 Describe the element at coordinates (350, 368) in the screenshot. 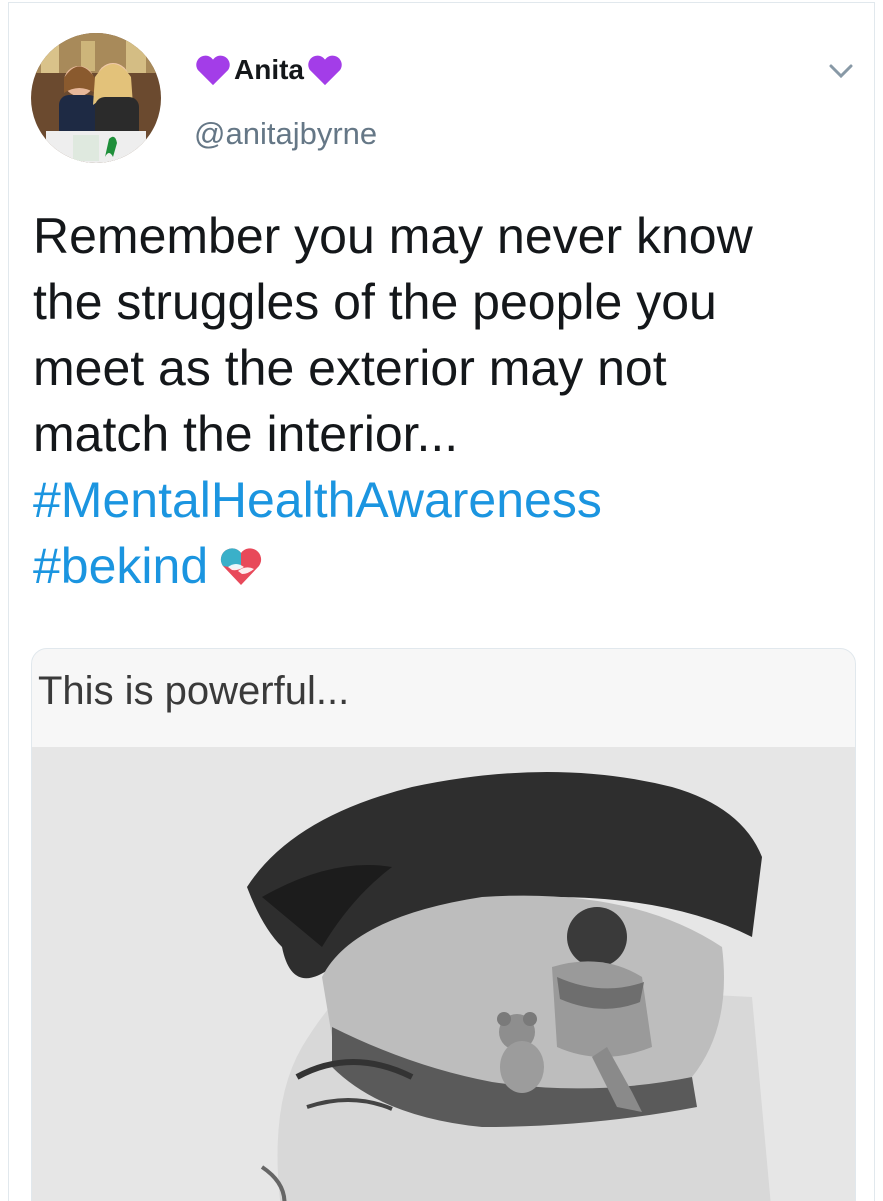

I see `tweet-text-line: meet as the exterior may not` at that location.